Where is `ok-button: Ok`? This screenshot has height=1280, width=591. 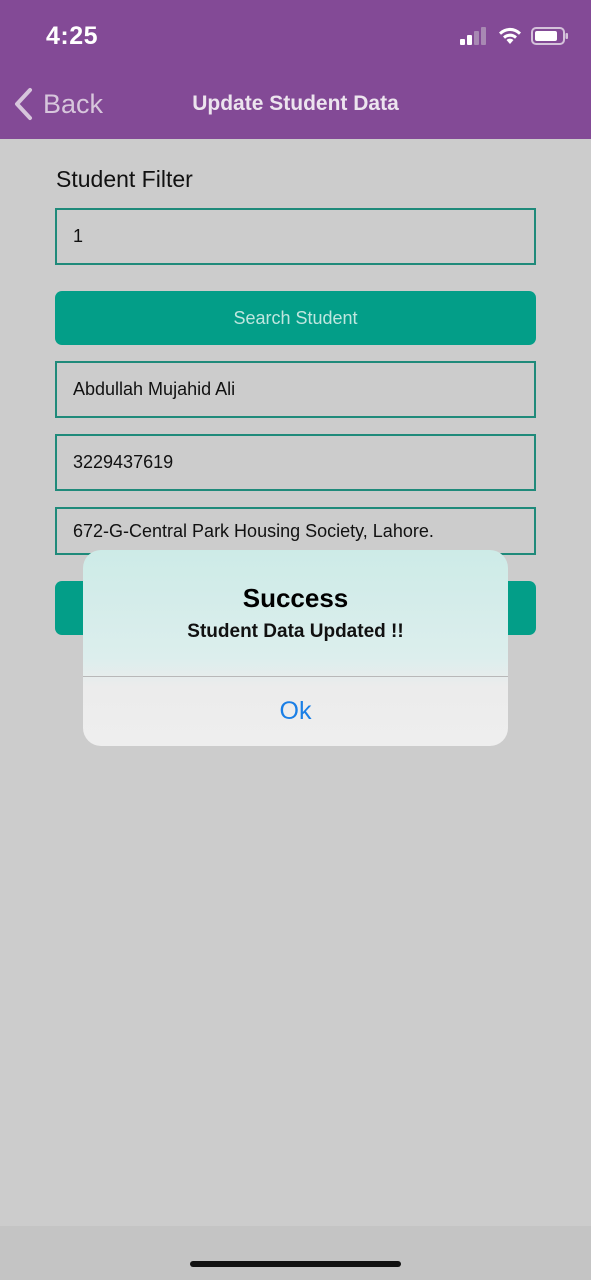
ok-button: Ok is located at coordinates (295, 711).